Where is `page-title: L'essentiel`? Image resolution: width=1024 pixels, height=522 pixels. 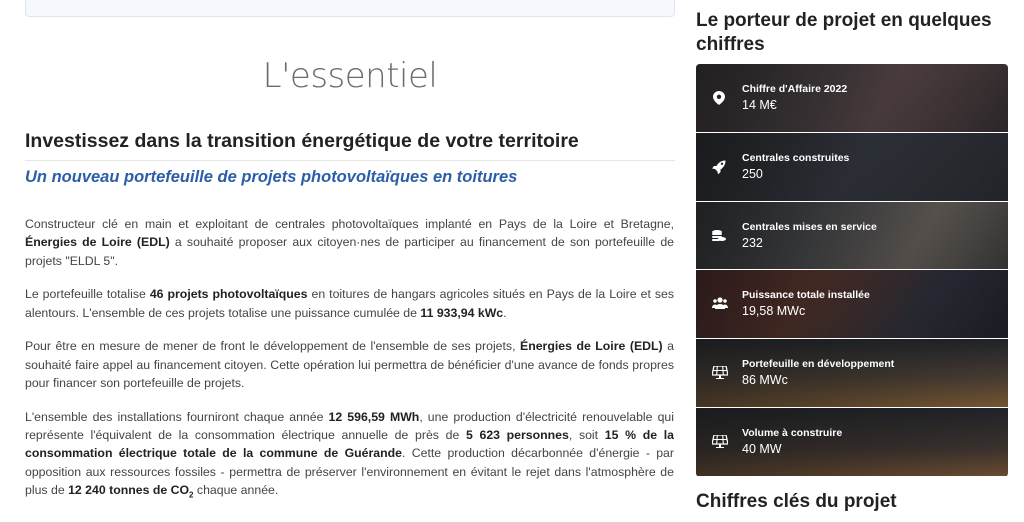 page-title: L'essentiel is located at coordinates (350, 76).